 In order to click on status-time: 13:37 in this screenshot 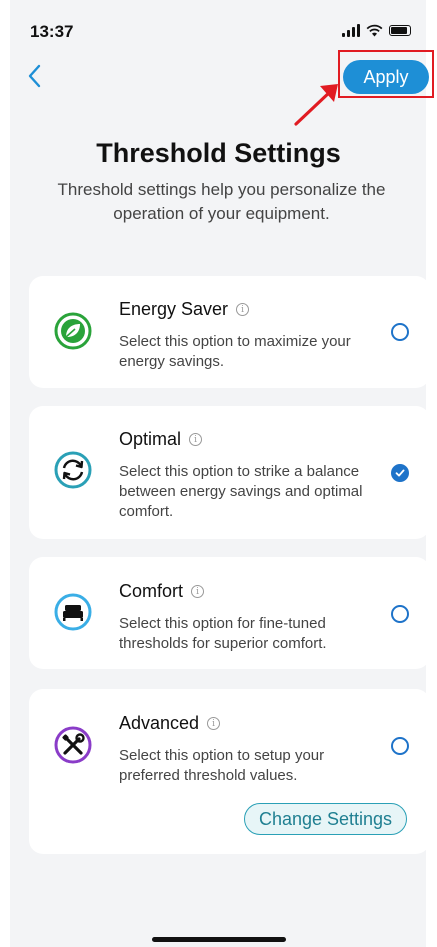, I will do `click(52, 31)`.